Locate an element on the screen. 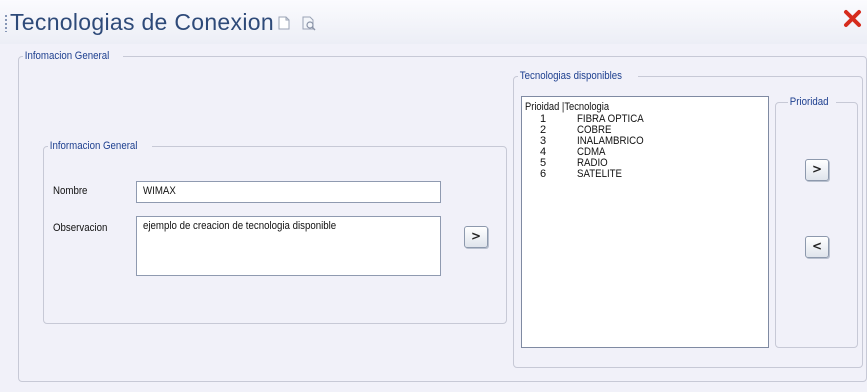 The height and width of the screenshot is (392, 867). window-title: Tecnologias de Conexion is located at coordinates (142, 22).